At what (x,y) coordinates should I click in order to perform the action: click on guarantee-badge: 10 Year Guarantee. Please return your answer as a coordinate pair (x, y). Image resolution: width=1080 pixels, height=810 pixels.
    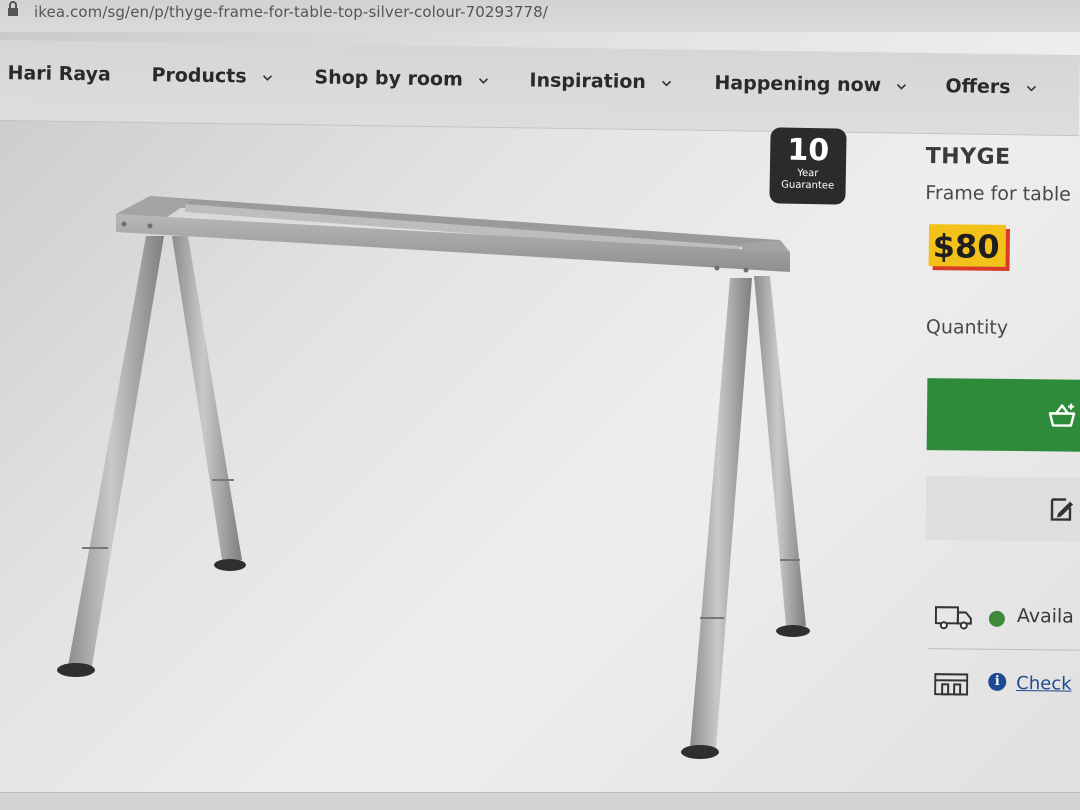
    Looking at the image, I should click on (808, 166).